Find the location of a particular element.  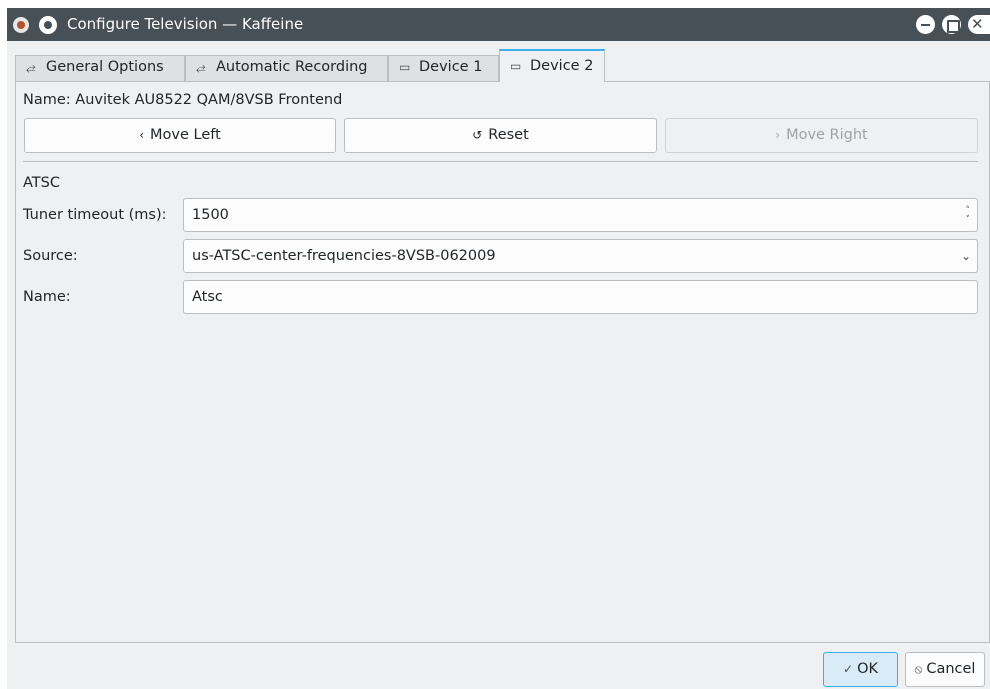

source-label: Source: is located at coordinates (50, 256).